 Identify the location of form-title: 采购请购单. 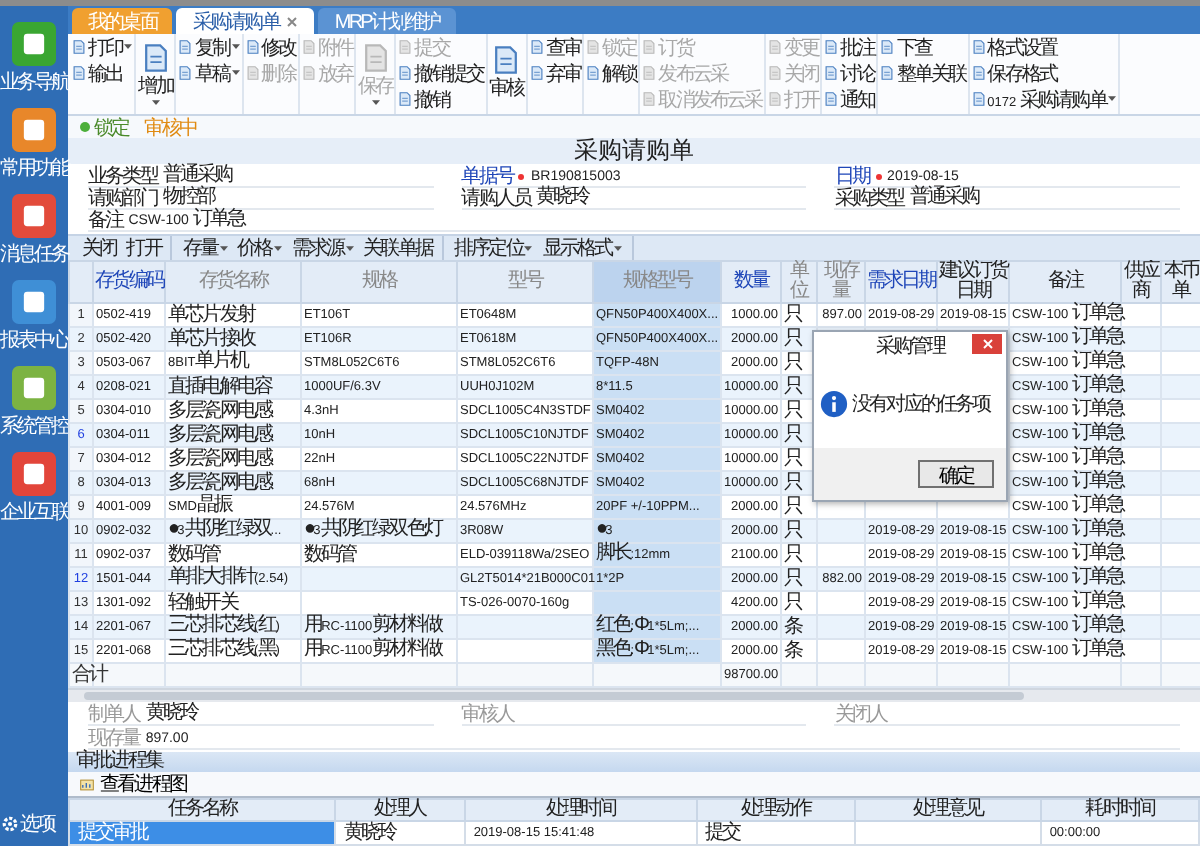
(634, 151).